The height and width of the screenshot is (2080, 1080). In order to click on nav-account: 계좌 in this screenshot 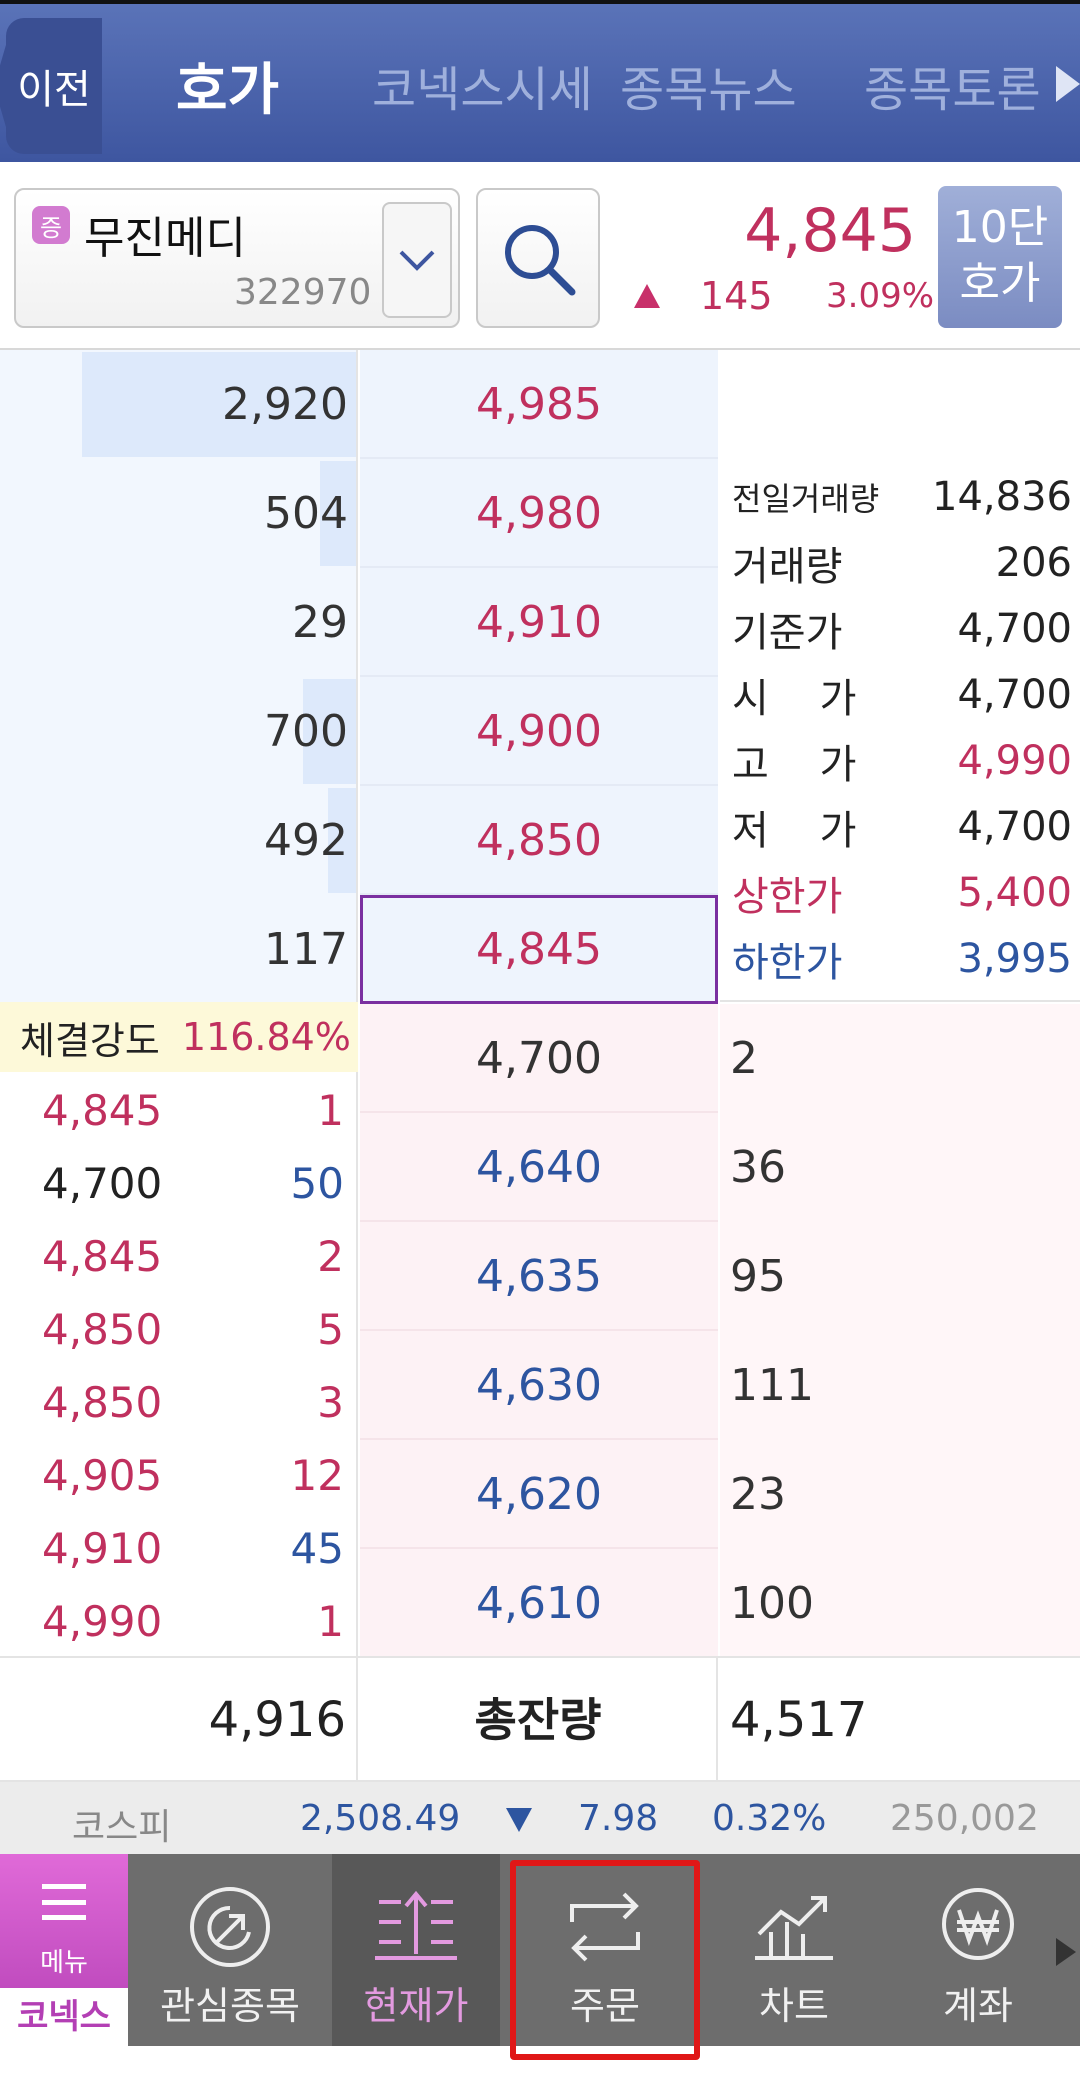, I will do `click(978, 1950)`.